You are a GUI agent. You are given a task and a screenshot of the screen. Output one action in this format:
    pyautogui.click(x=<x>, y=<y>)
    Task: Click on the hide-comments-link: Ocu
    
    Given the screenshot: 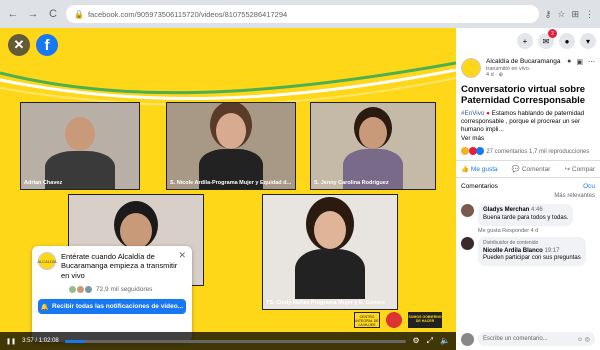 What is the action you would take?
    pyautogui.click(x=589, y=186)
    